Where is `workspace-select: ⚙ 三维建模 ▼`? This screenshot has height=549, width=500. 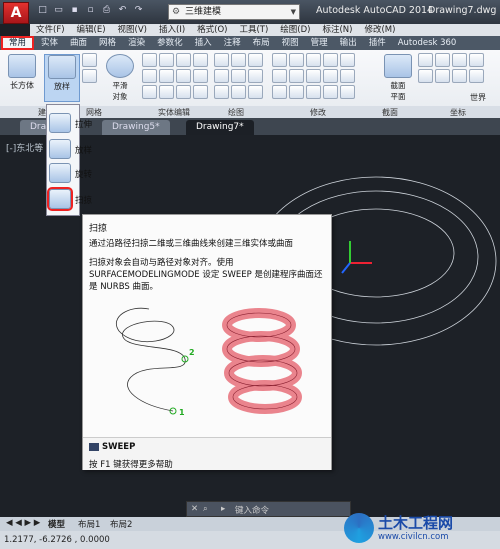
workspace-select: ⚙ 三维建模 ▼ is located at coordinates (234, 12).